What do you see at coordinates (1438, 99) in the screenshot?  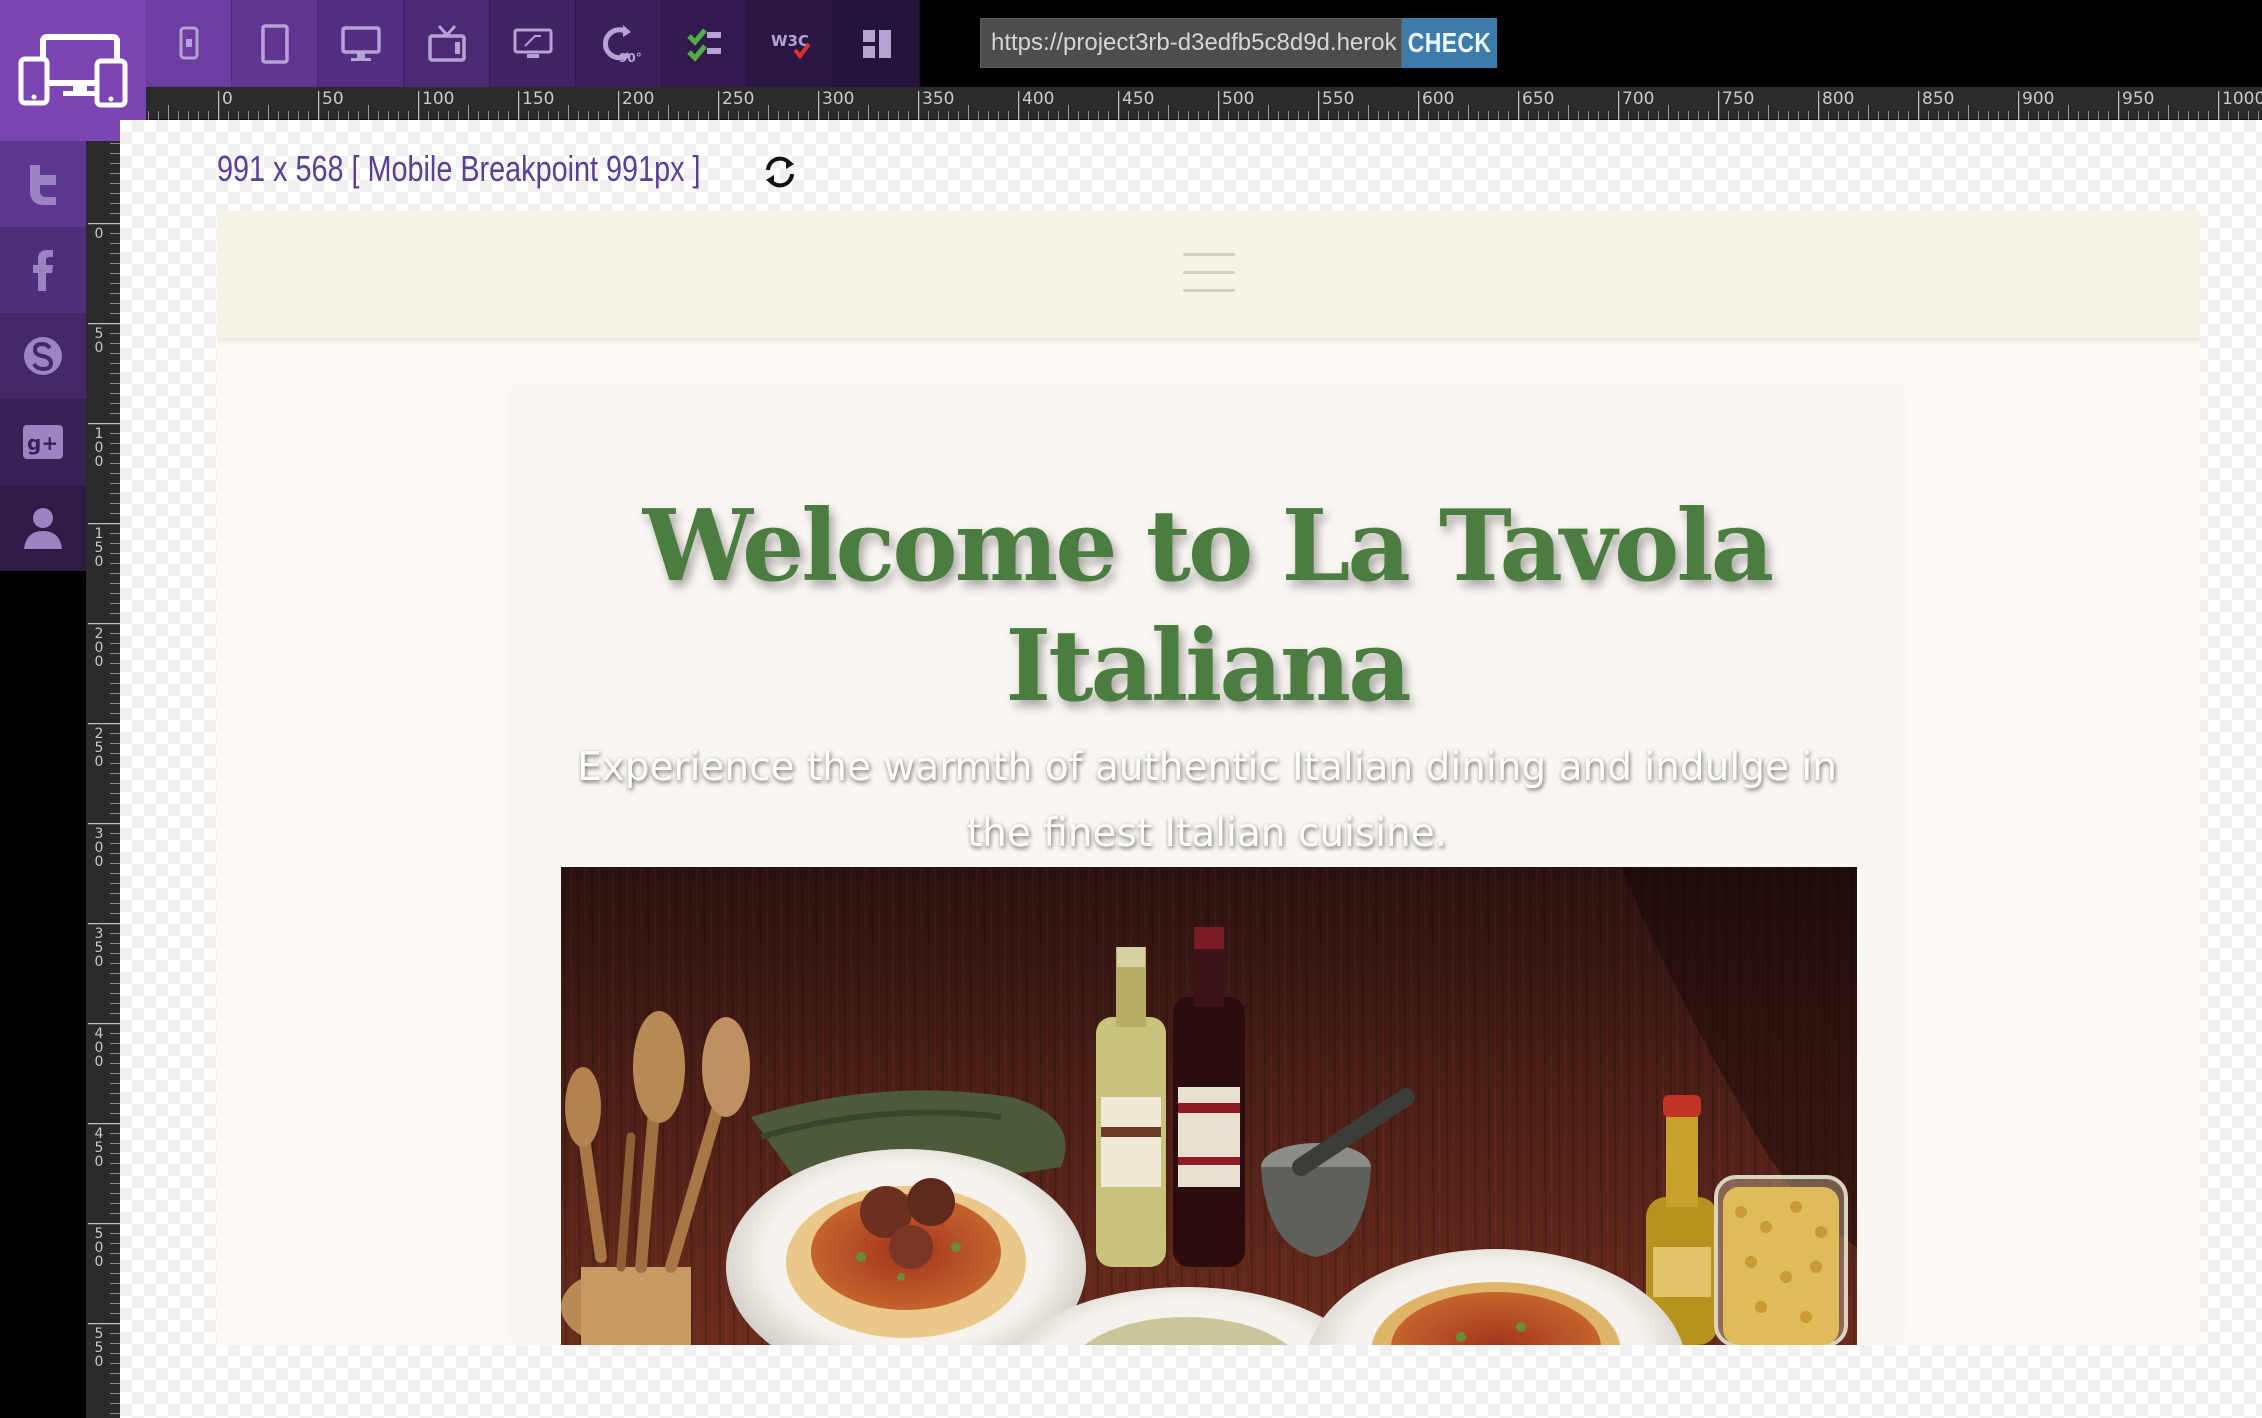 I see `ruler-h-label: 600` at bounding box center [1438, 99].